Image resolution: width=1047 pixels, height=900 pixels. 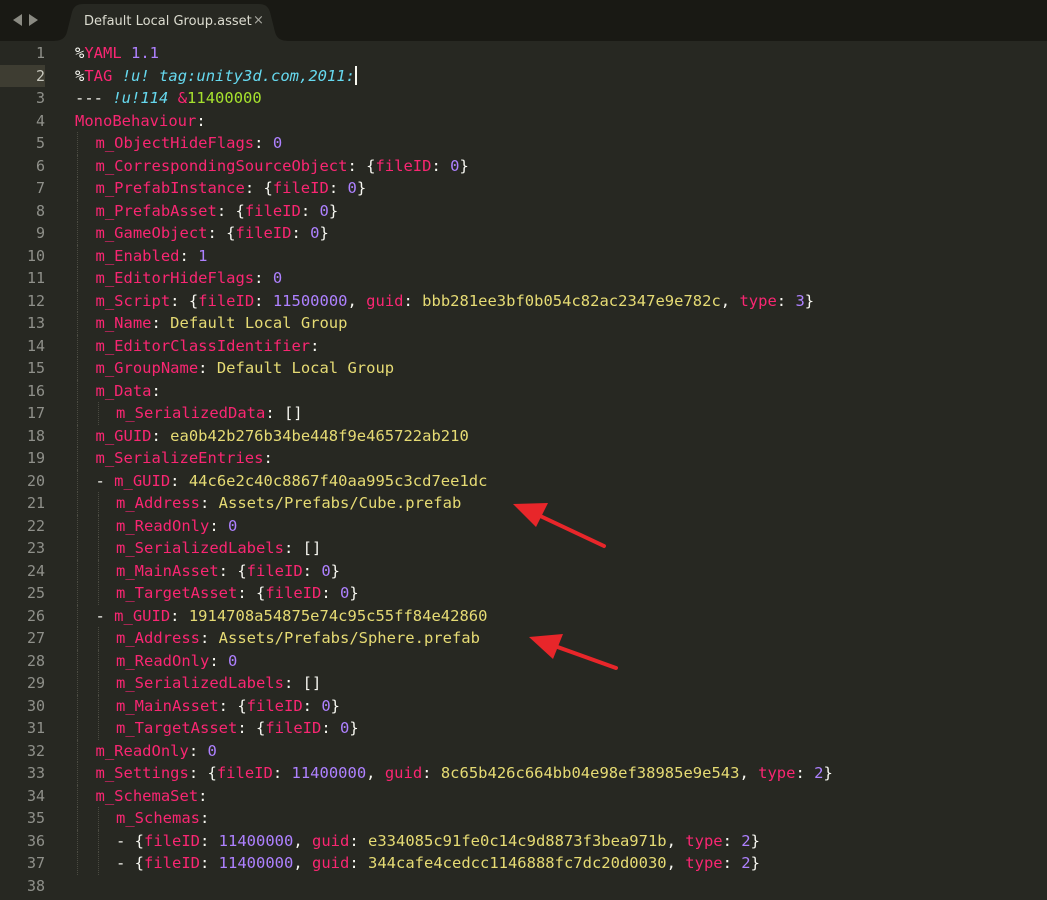 What do you see at coordinates (523, 593) in the screenshot?
I see `code-line: 25 m_TargetAsset: {fileID: 0}` at bounding box center [523, 593].